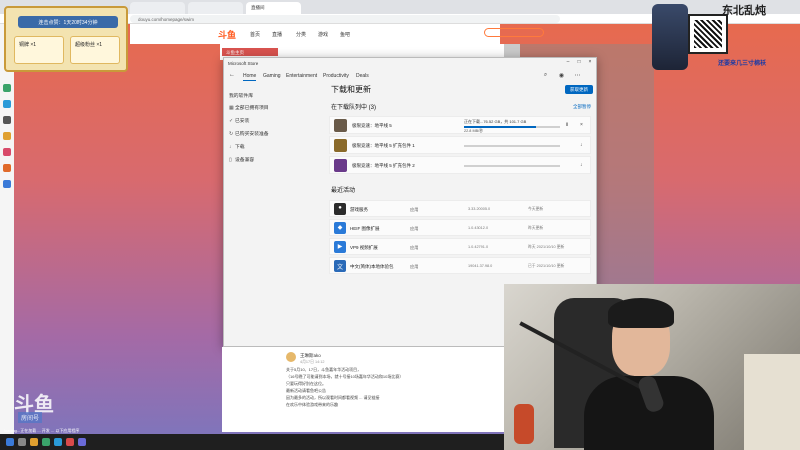 The height and width of the screenshot is (450, 800). What do you see at coordinates (301, 76) in the screenshot?
I see `tab-entertainment: Entertainment` at bounding box center [301, 76].